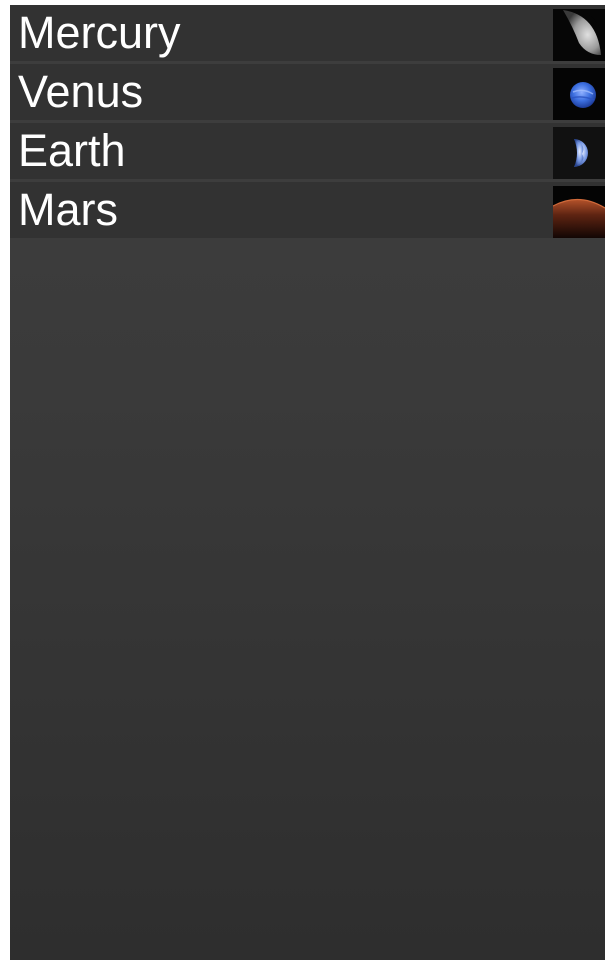  What do you see at coordinates (307, 93) in the screenshot?
I see `list-item-venus: Venus` at bounding box center [307, 93].